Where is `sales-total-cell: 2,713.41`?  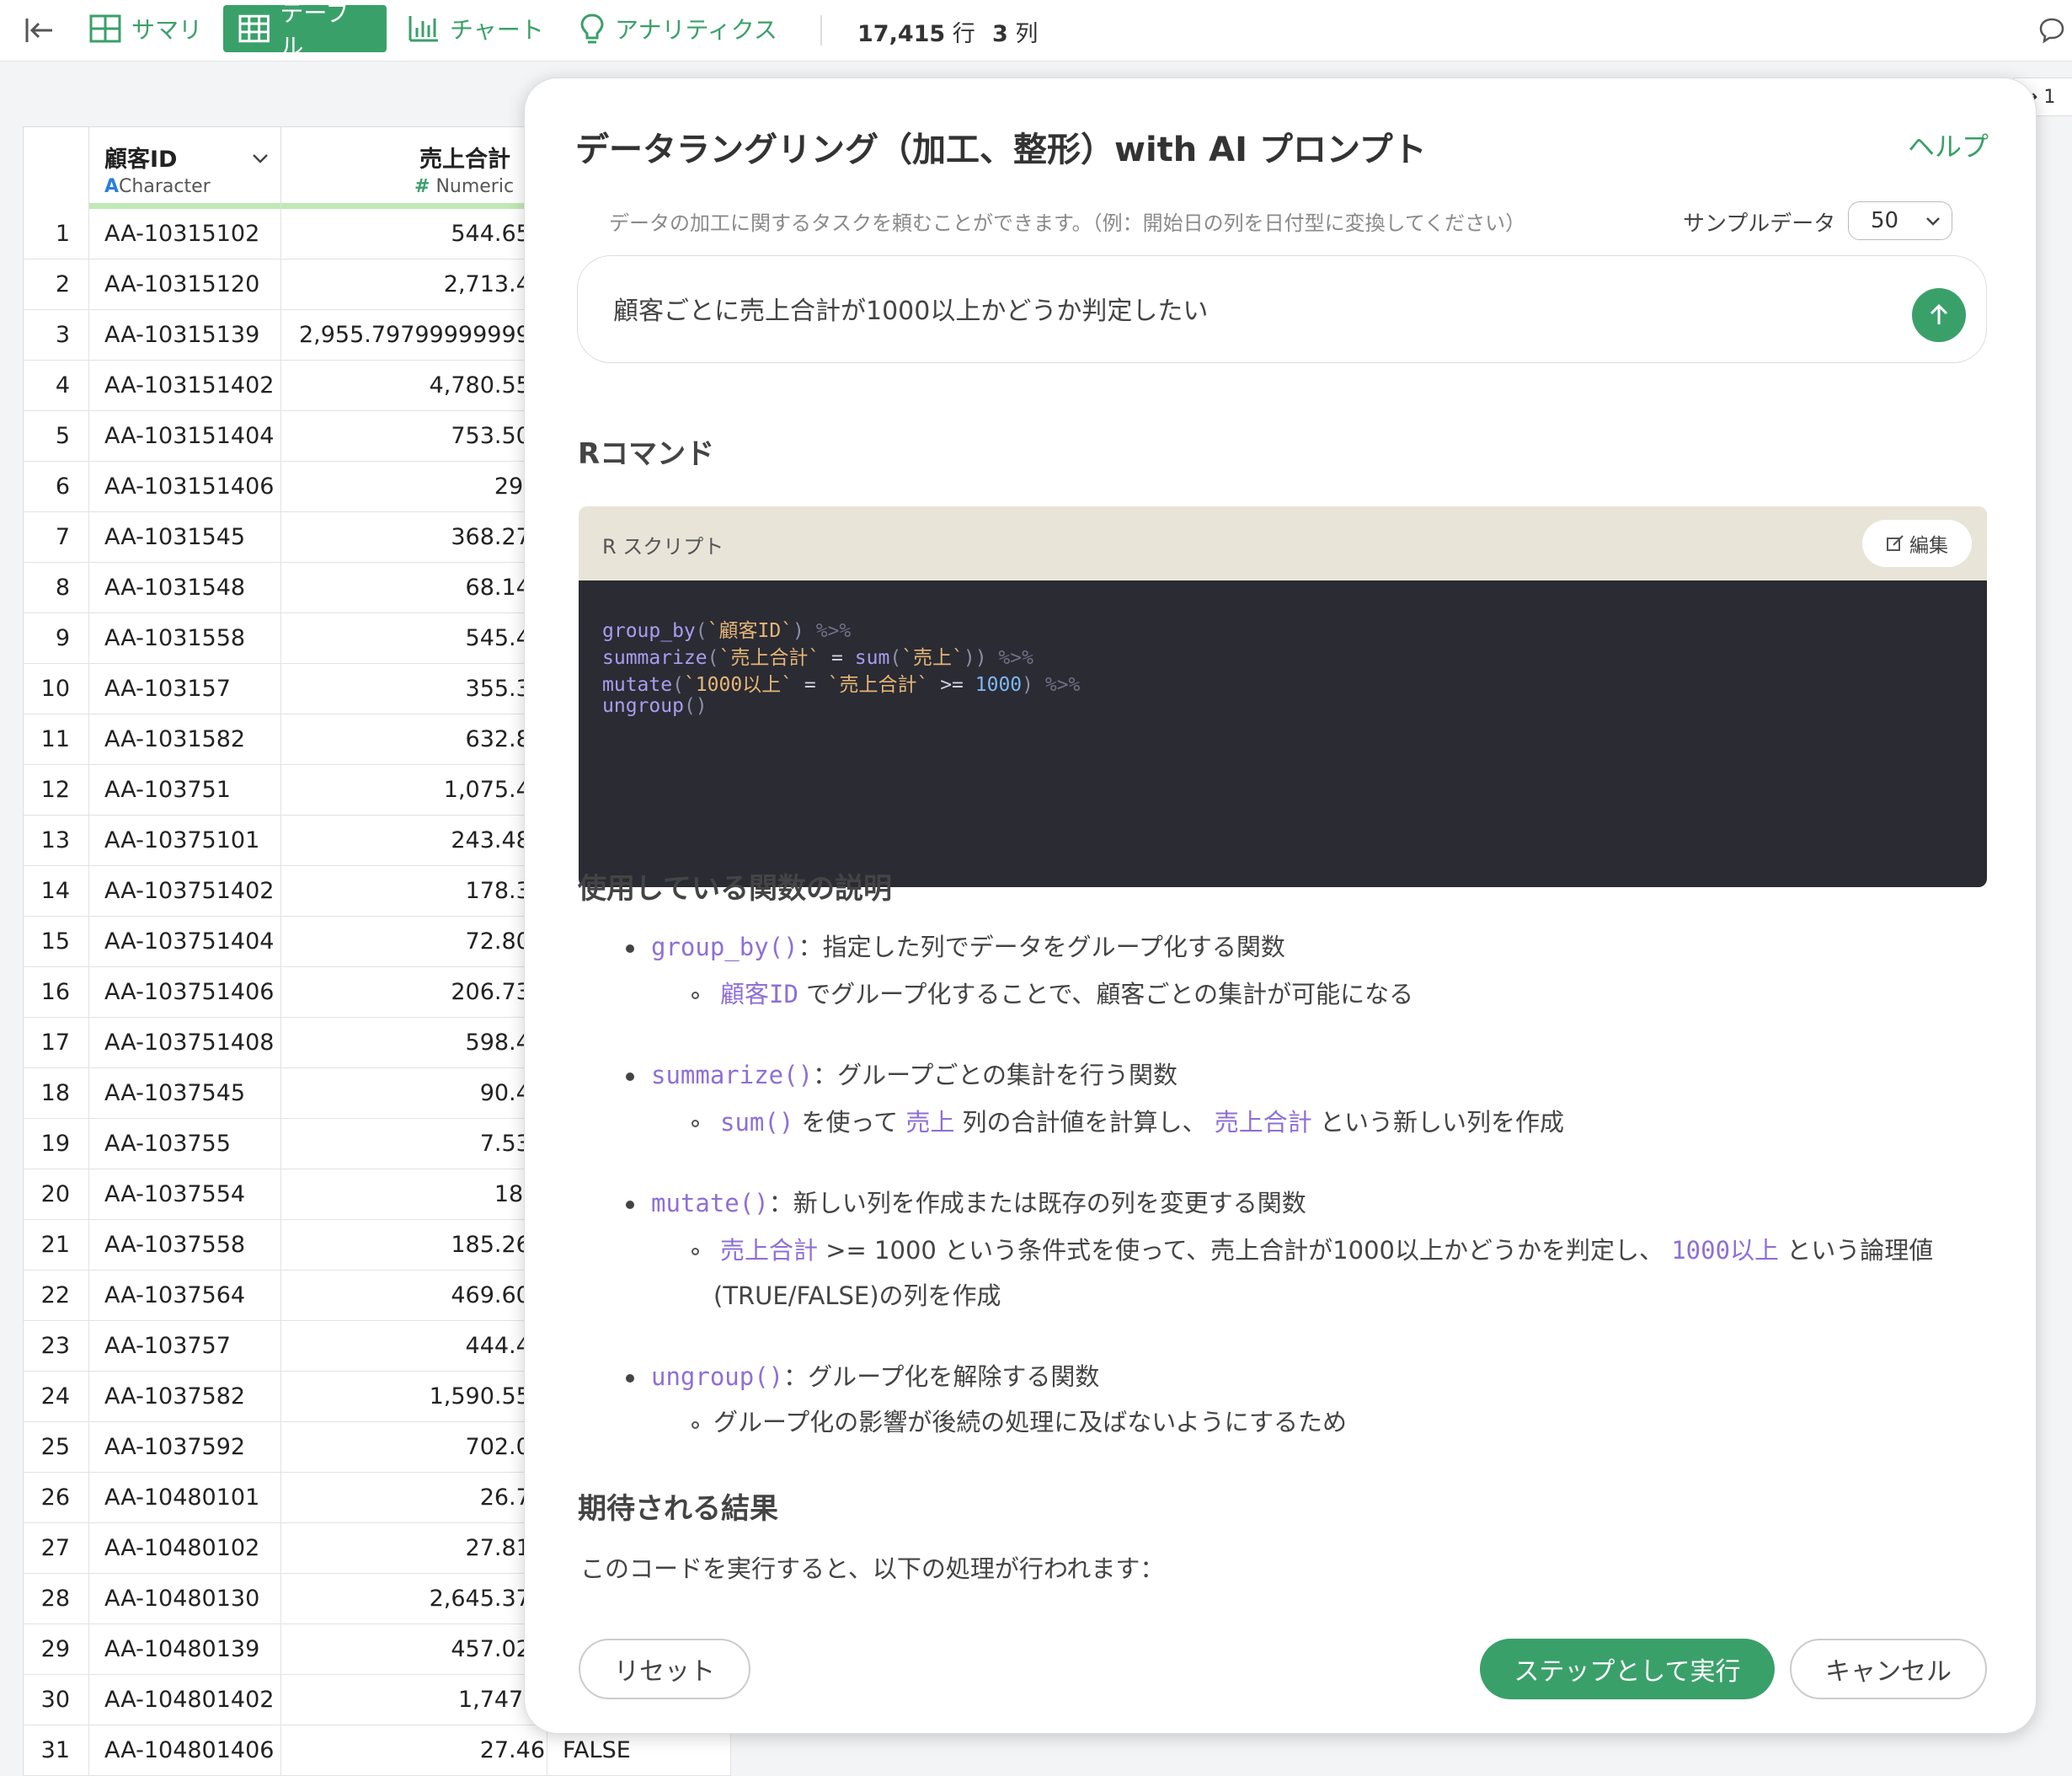 sales-total-cell: 2,713.41 is located at coordinates (414, 284).